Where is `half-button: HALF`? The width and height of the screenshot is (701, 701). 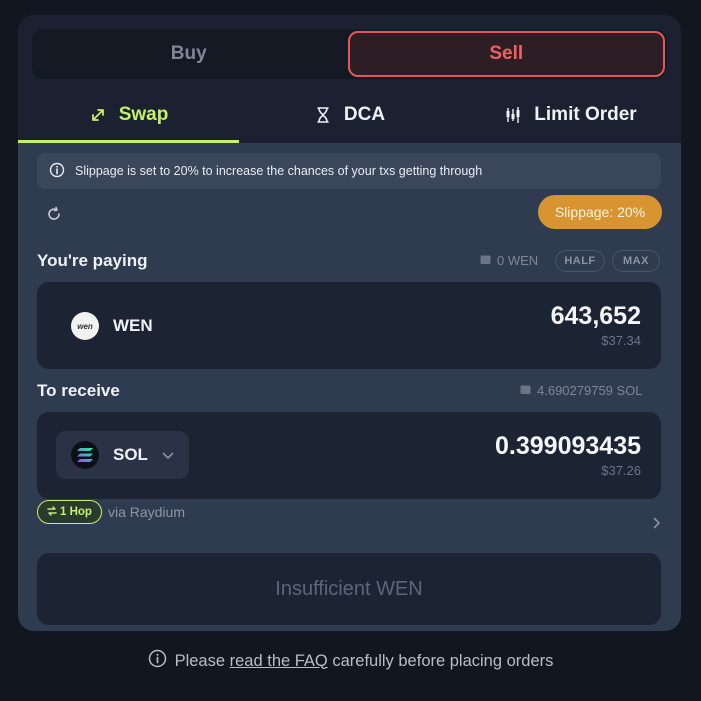 half-button: HALF is located at coordinates (580, 261).